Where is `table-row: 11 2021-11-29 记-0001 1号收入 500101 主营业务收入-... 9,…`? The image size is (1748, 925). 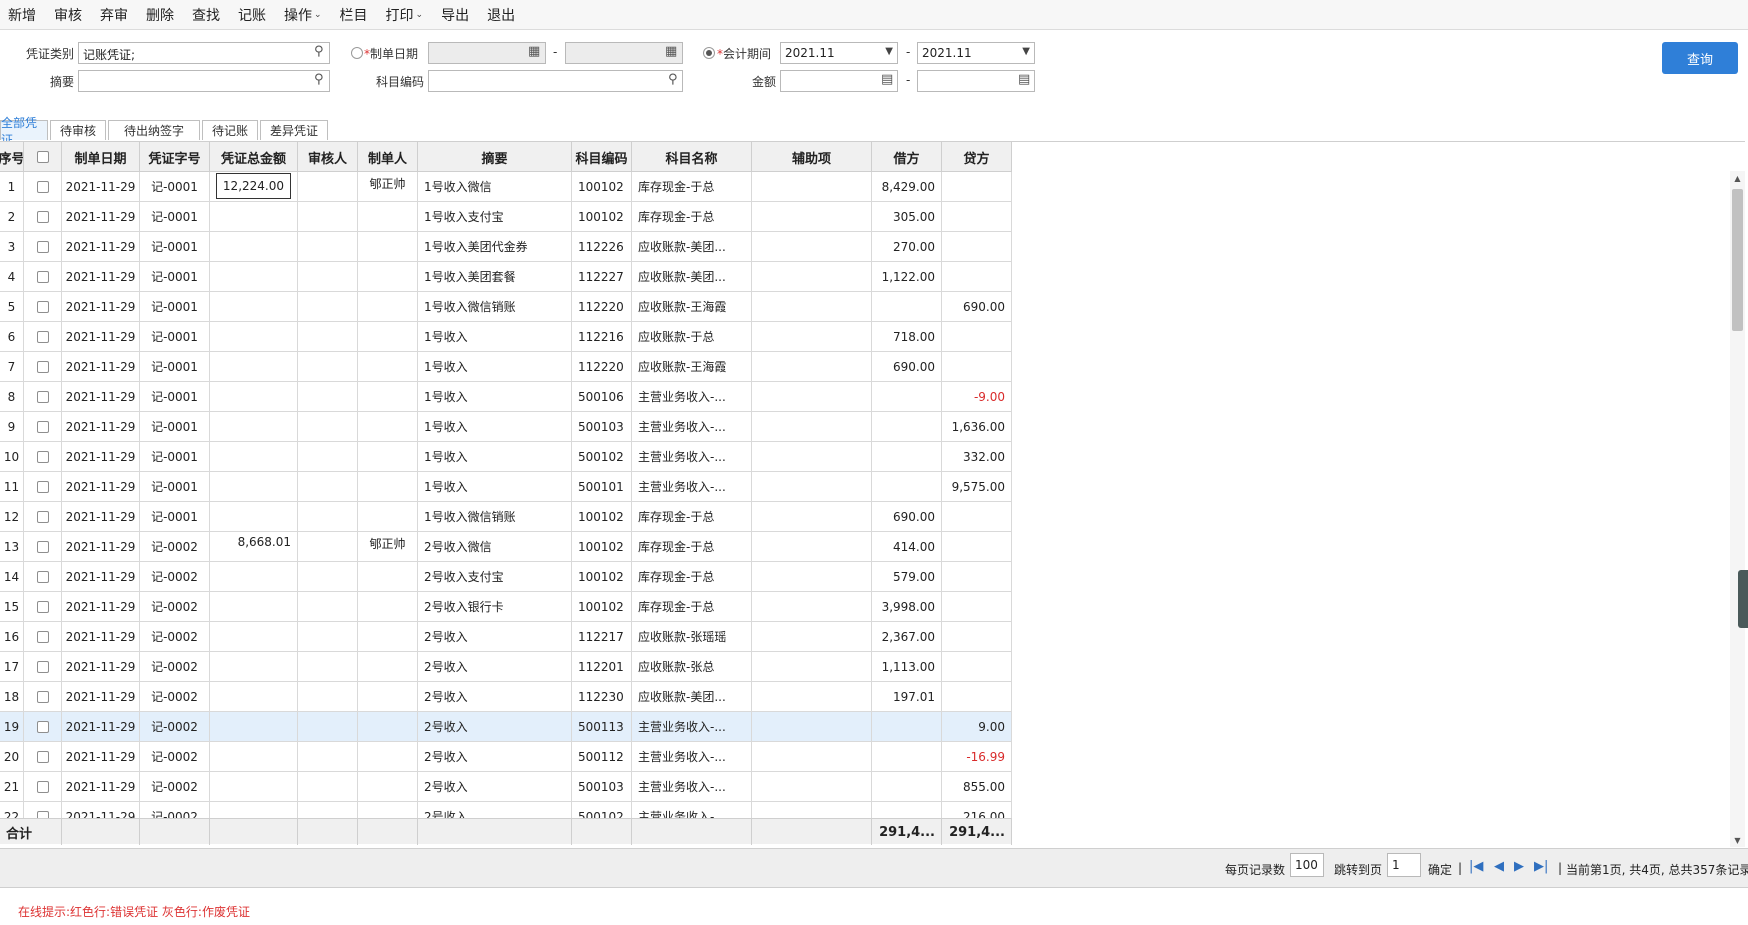
table-row: 11 2021-11-29 记-0001 1号收入 500101 主营业务收入-... 9,… is located at coordinates (506, 487).